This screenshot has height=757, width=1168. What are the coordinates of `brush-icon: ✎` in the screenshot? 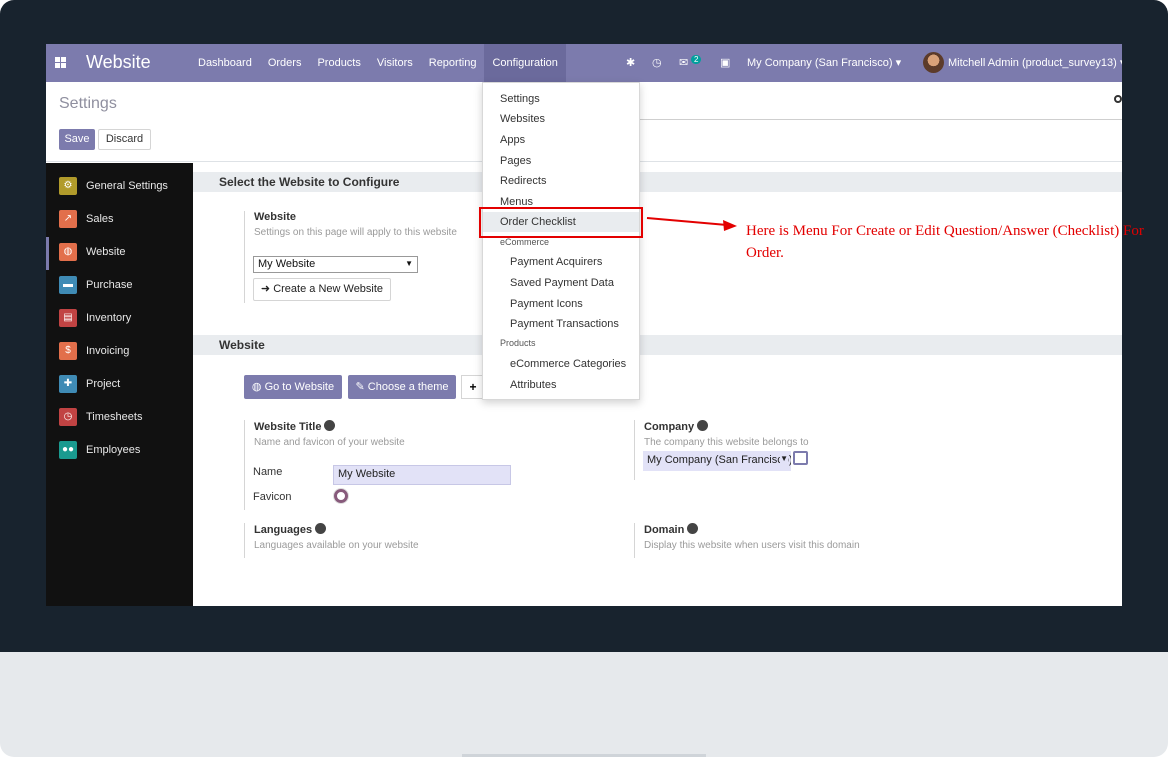 It's located at (360, 387).